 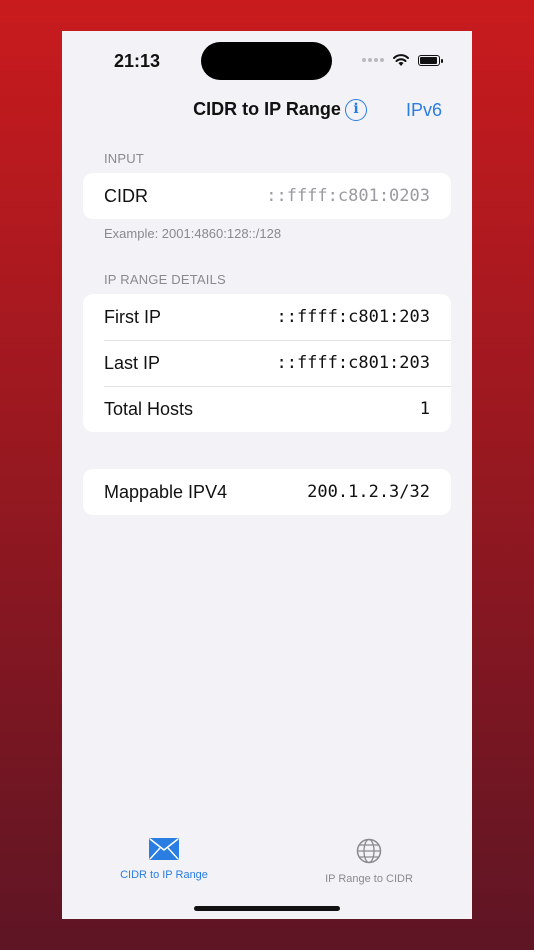 What do you see at coordinates (369, 851) in the screenshot?
I see `globe-icon` at bounding box center [369, 851].